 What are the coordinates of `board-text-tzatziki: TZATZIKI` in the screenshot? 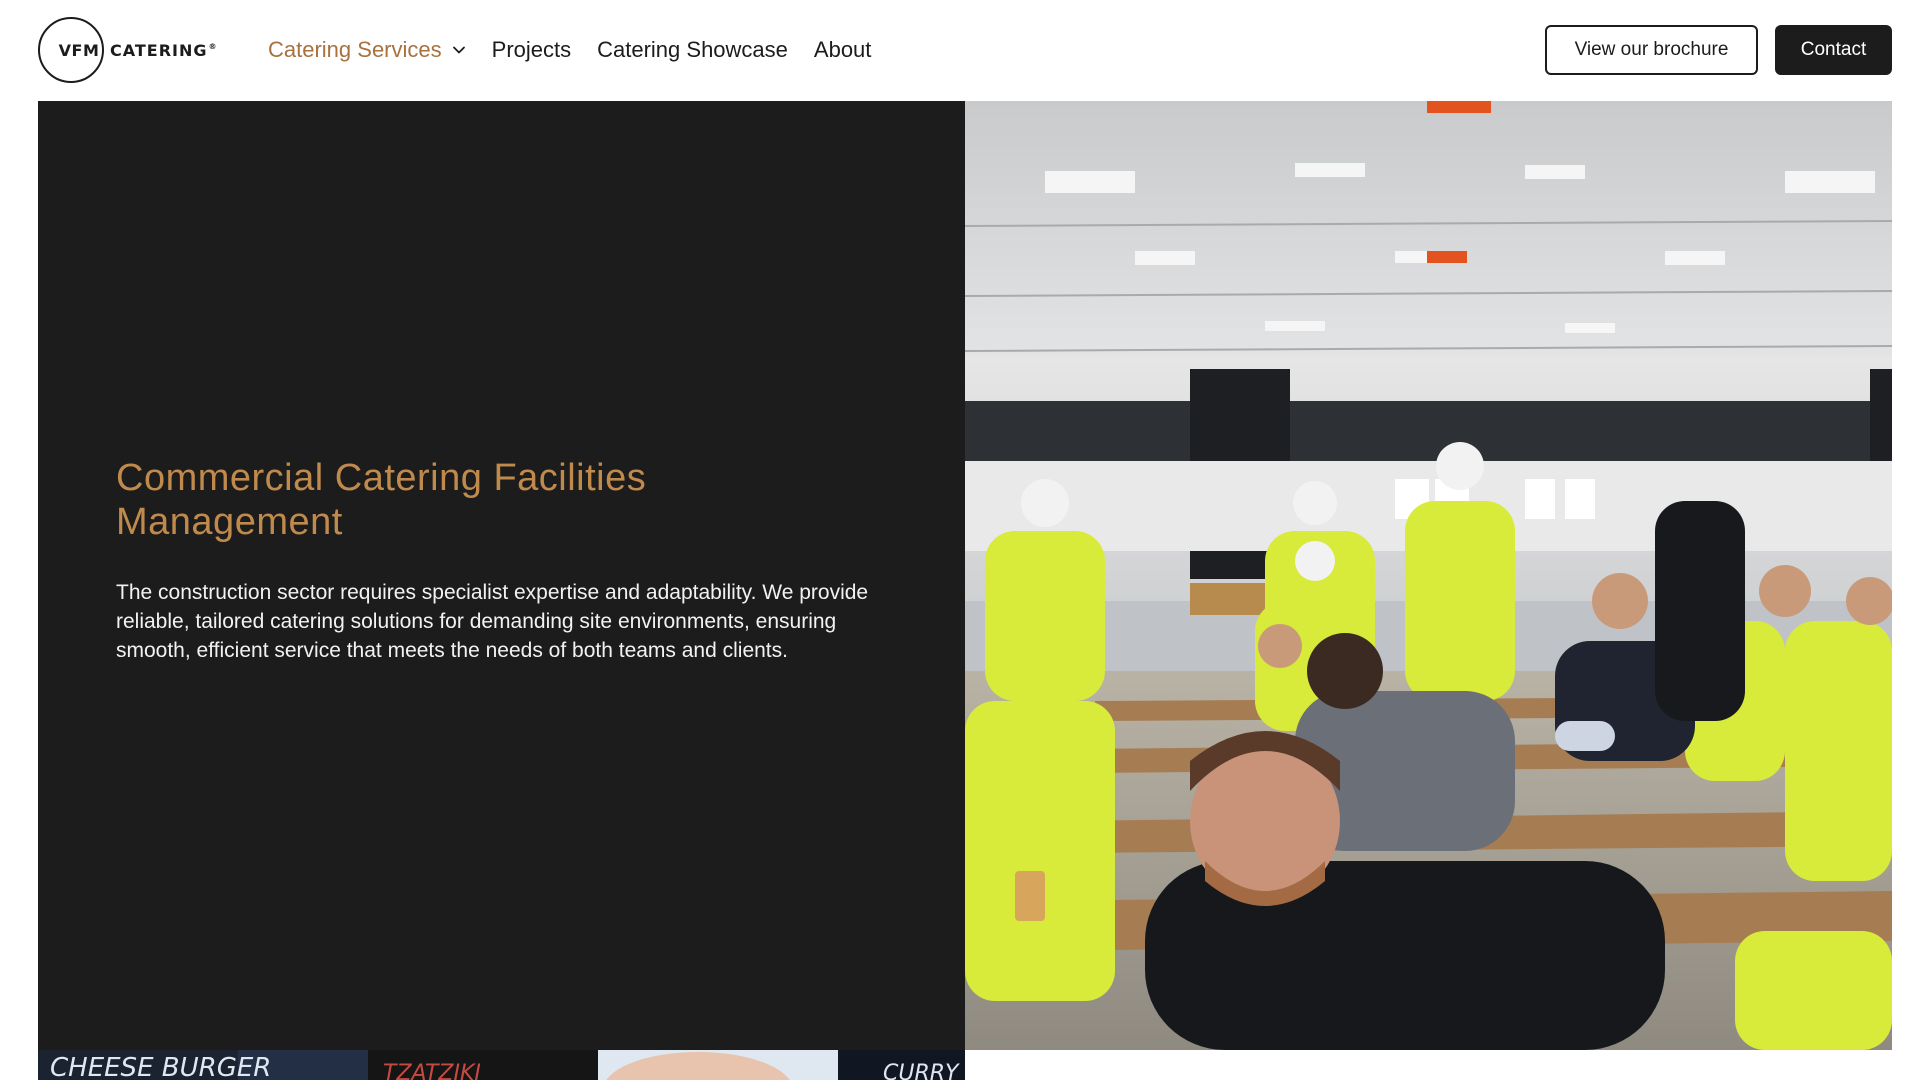 It's located at (432, 1070).